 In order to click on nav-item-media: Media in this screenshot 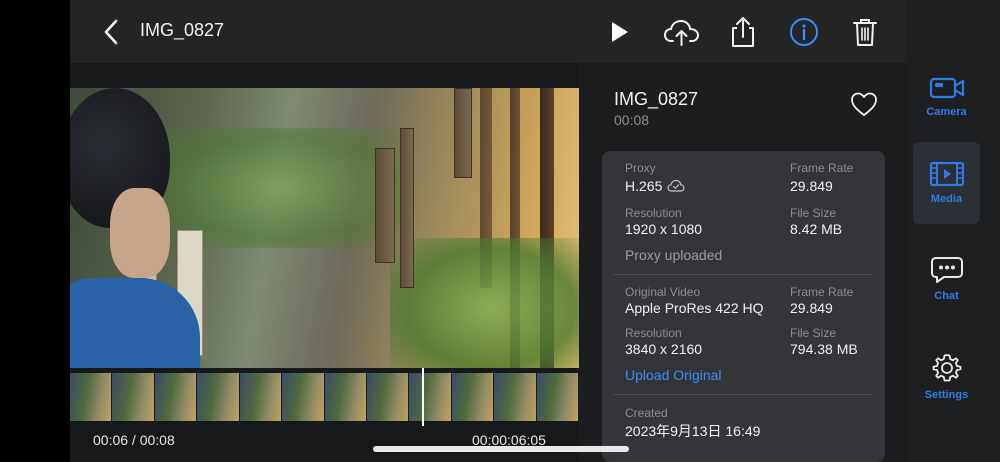, I will do `click(946, 183)`.